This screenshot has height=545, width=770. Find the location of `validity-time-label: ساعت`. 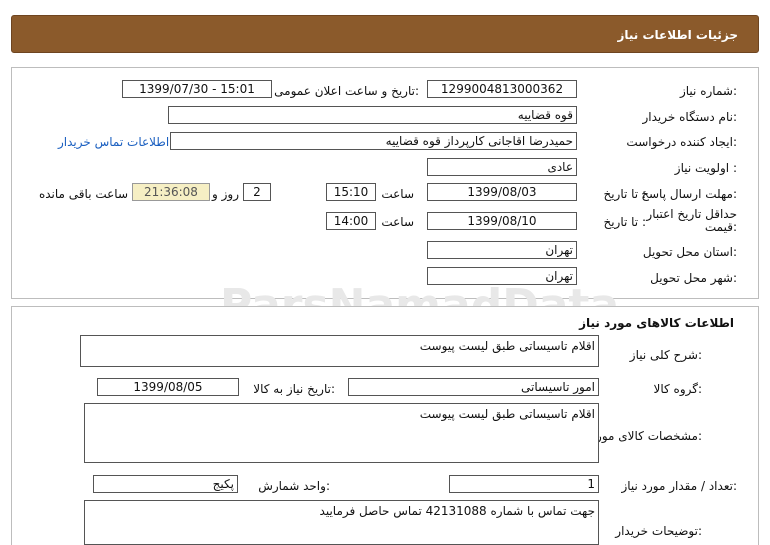

validity-time-label: ساعت is located at coordinates (397, 222).